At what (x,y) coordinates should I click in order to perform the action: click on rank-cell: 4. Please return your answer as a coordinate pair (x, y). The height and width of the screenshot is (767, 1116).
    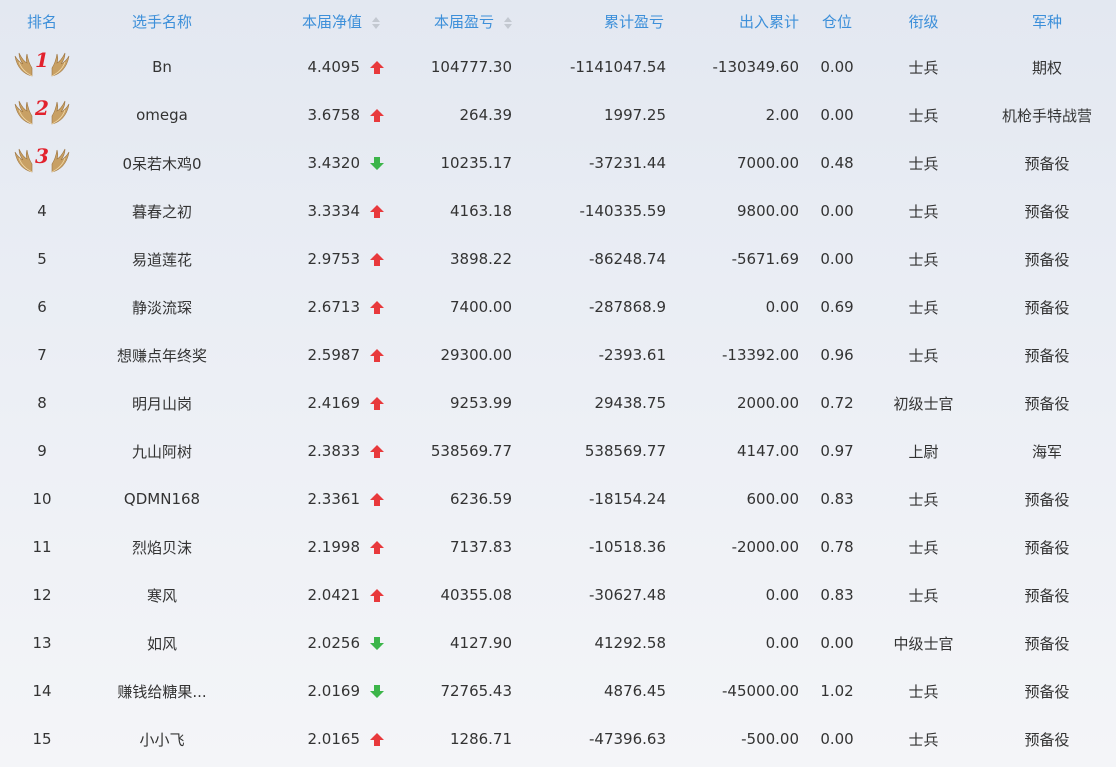
    Looking at the image, I should click on (42, 211).